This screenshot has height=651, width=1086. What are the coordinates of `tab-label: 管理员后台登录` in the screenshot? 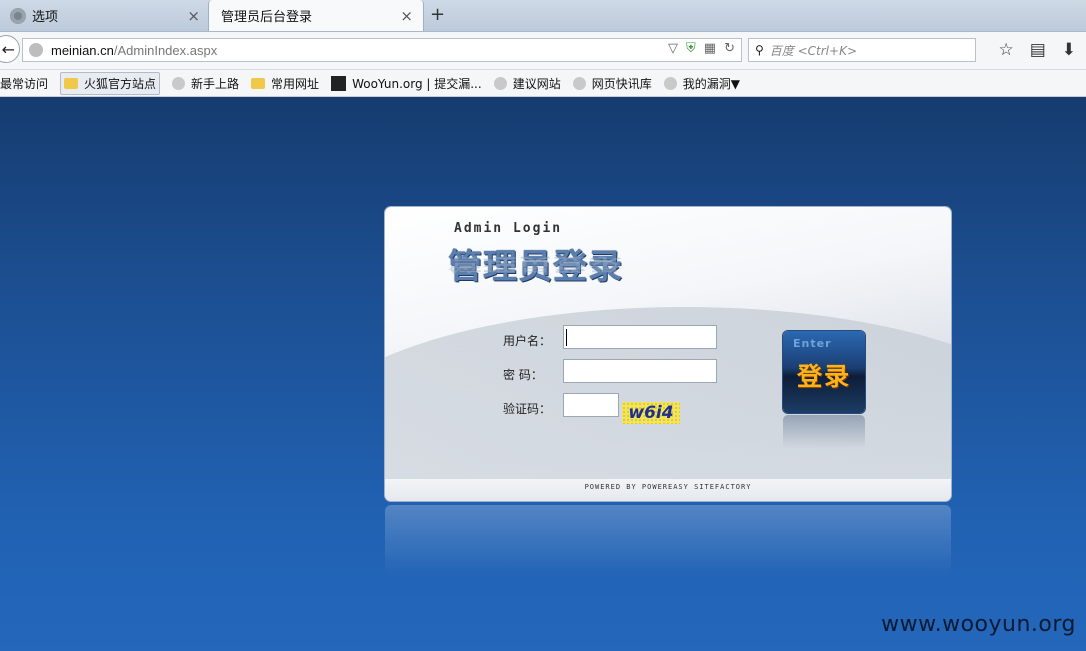 It's located at (267, 17).